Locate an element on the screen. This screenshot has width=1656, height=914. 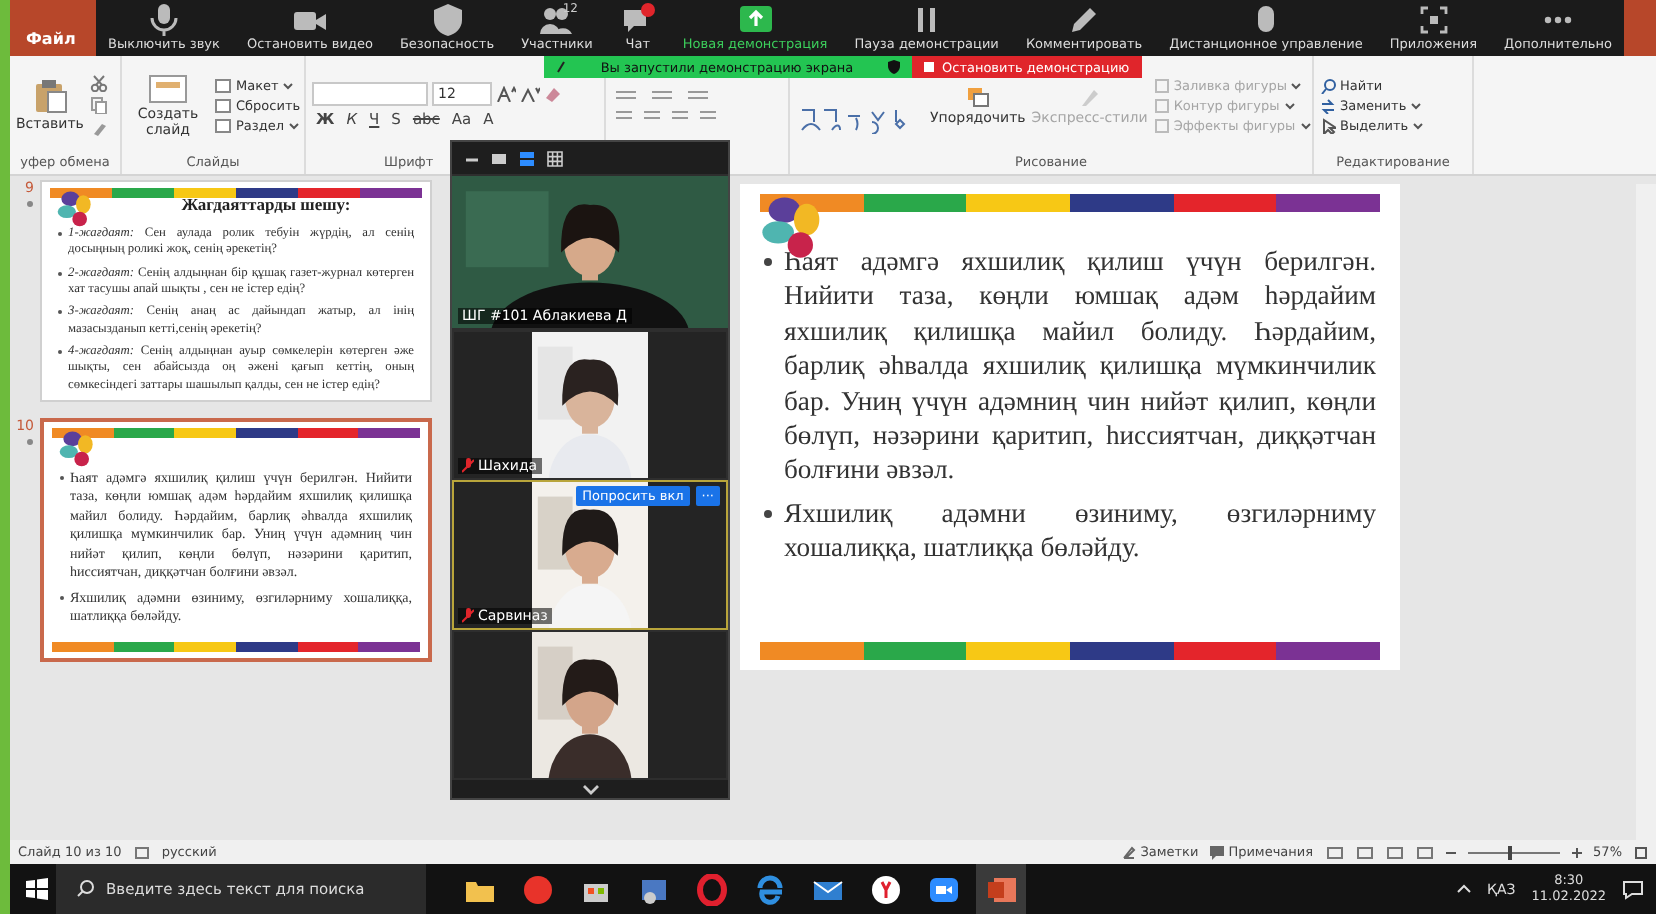
more-icon is located at coordinates (1557, 20).